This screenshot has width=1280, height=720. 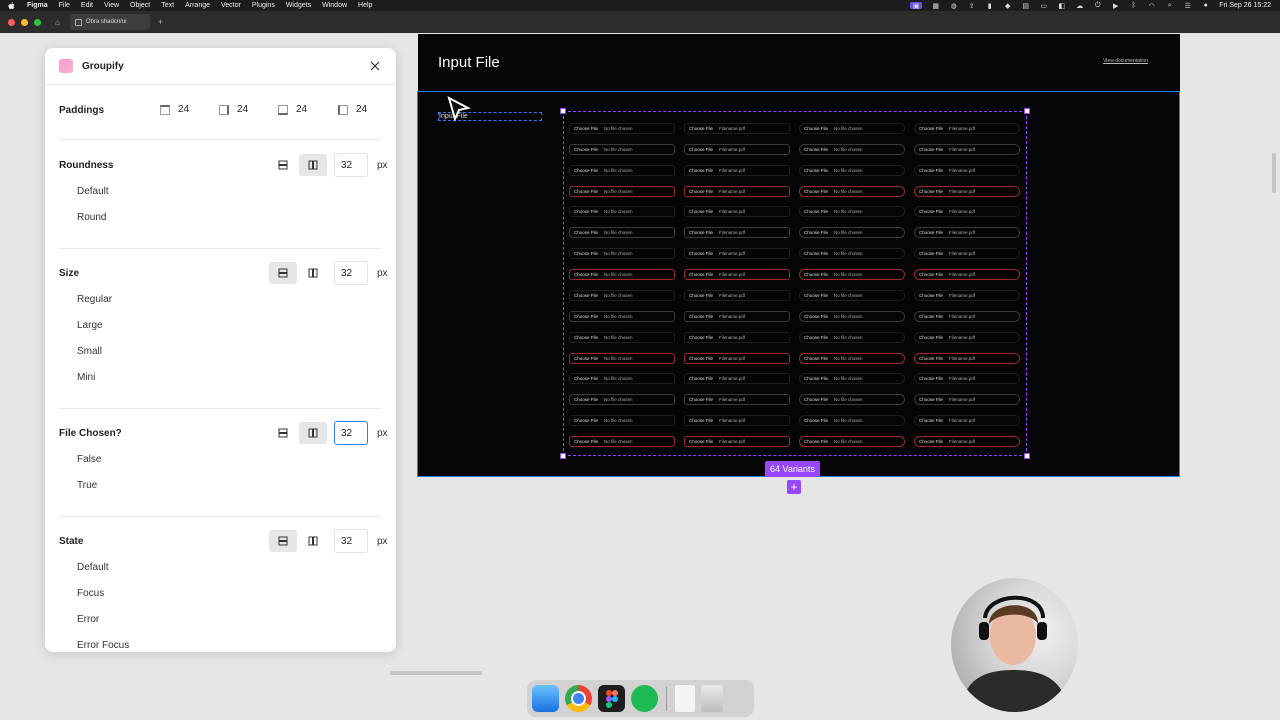 I want to click on search-icon: ⌕, so click(x=1169, y=5).